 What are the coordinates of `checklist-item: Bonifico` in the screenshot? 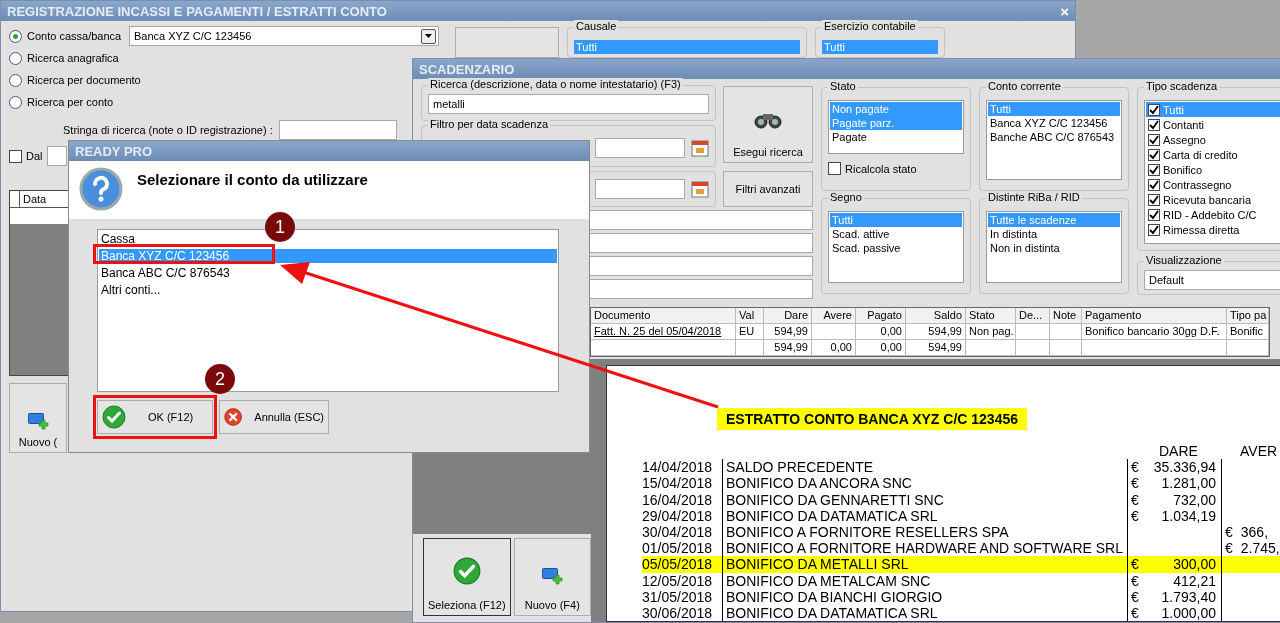 It's located at (1213, 169).